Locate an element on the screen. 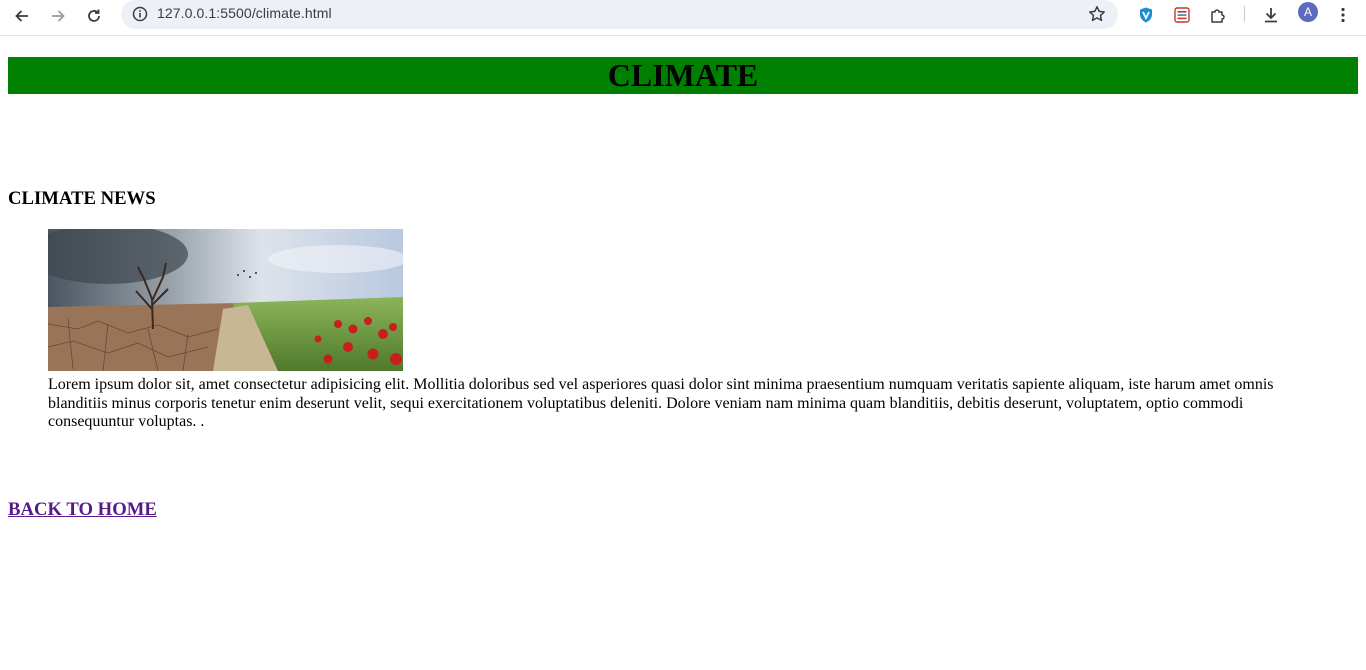  bookmark-star-icon is located at coordinates (1097, 14).